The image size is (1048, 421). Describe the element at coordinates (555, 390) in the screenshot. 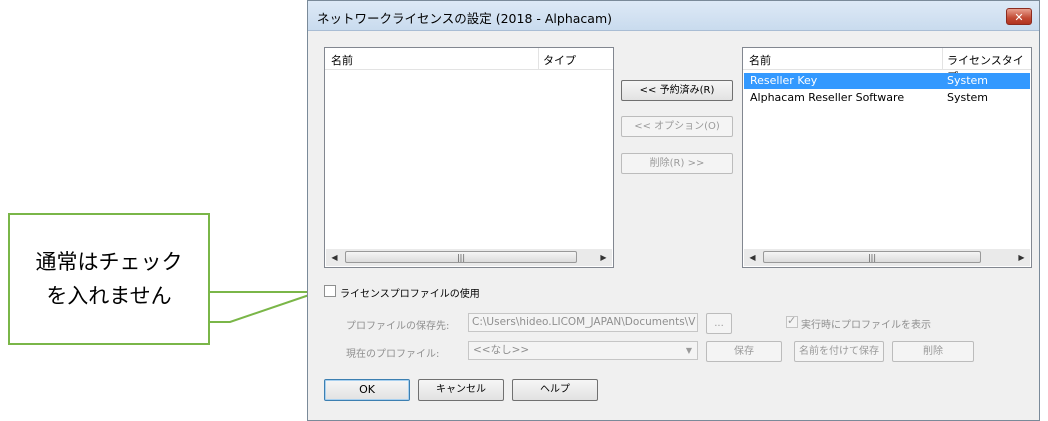

I see `help-button: ヘルプ` at that location.